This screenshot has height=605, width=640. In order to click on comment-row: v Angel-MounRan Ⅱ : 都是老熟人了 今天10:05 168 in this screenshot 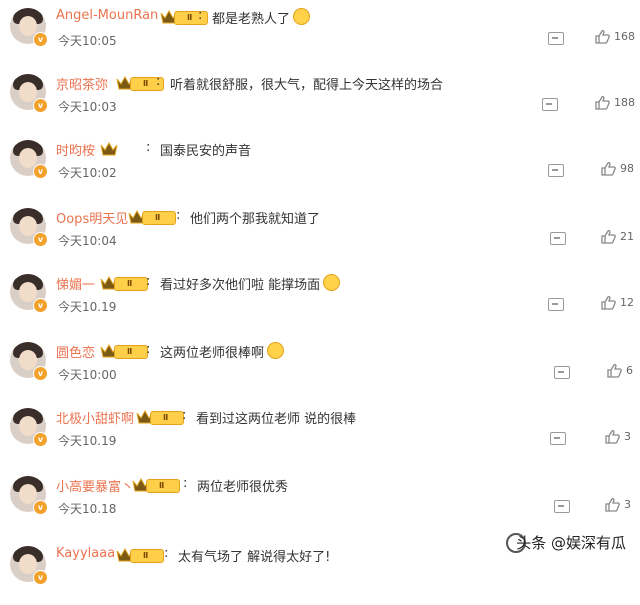, I will do `click(320, 33)`.